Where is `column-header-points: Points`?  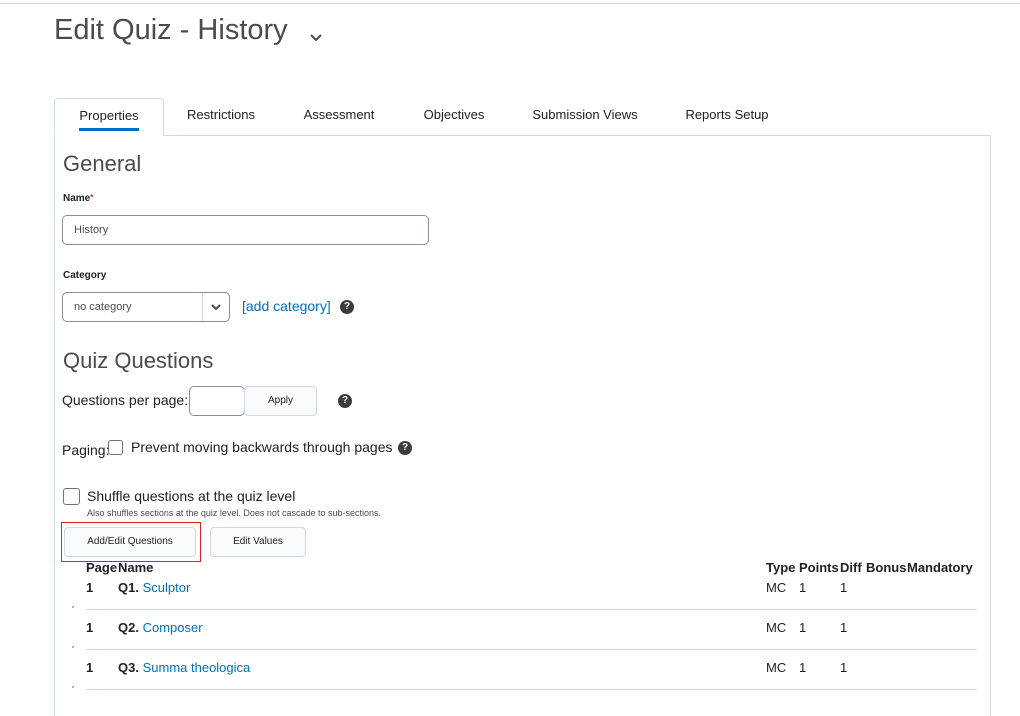 column-header-points: Points is located at coordinates (819, 567).